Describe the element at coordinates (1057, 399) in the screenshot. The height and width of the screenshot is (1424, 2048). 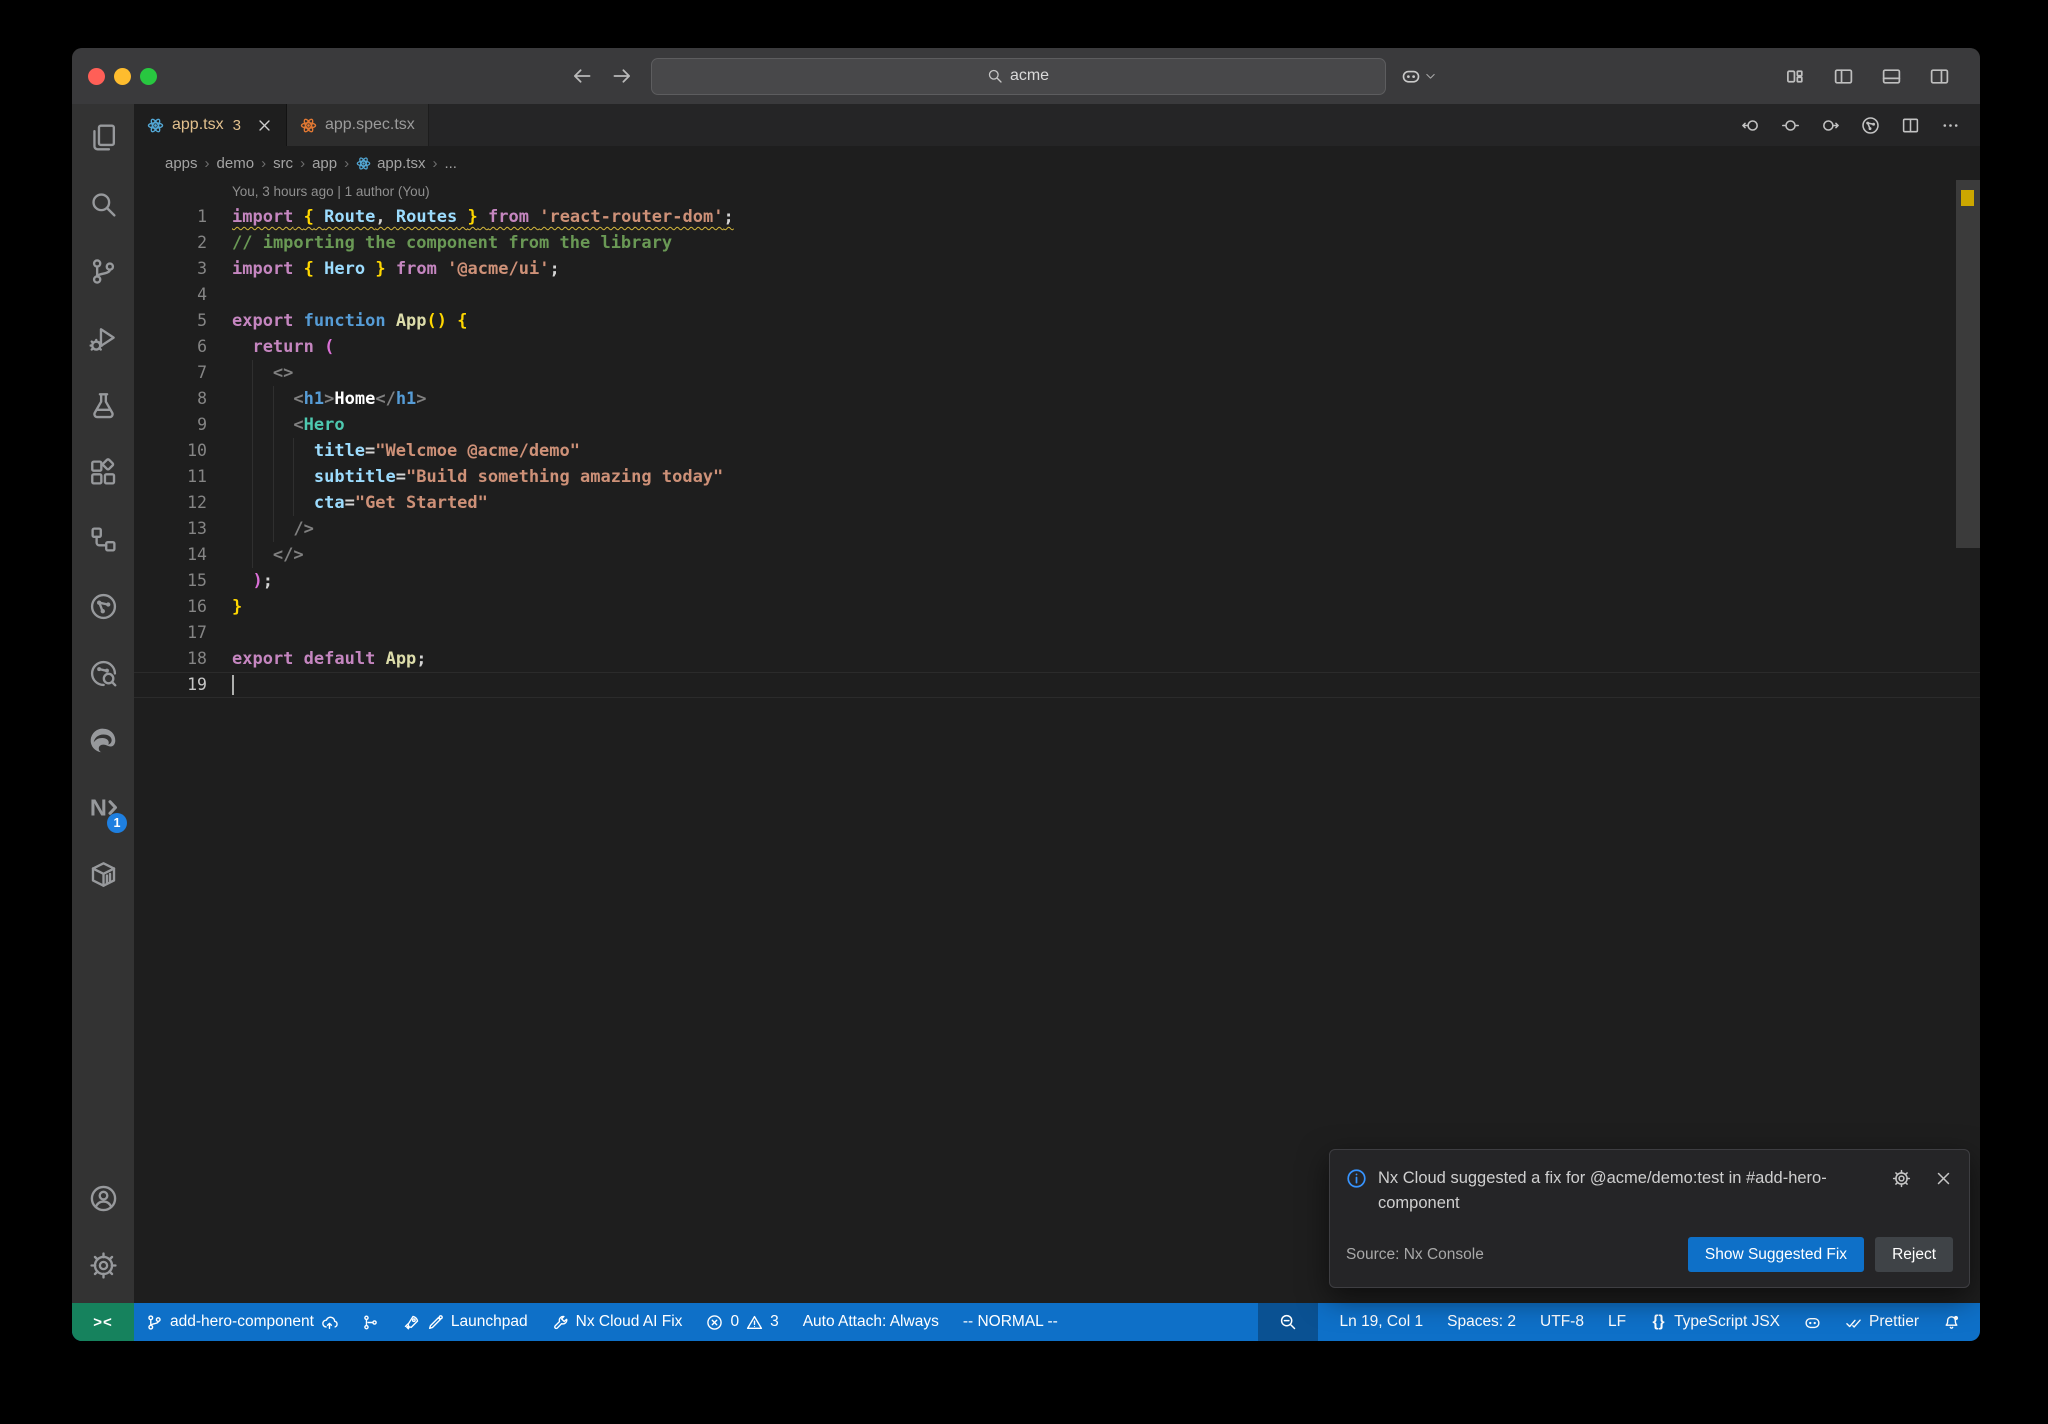
I see `code-line: 8 <h1>Home</h1>` at that location.